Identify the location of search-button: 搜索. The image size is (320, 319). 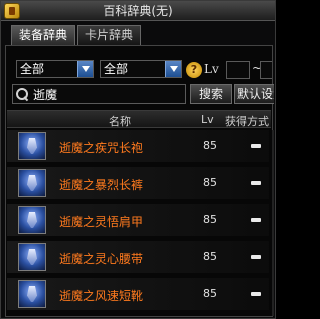
(211, 94).